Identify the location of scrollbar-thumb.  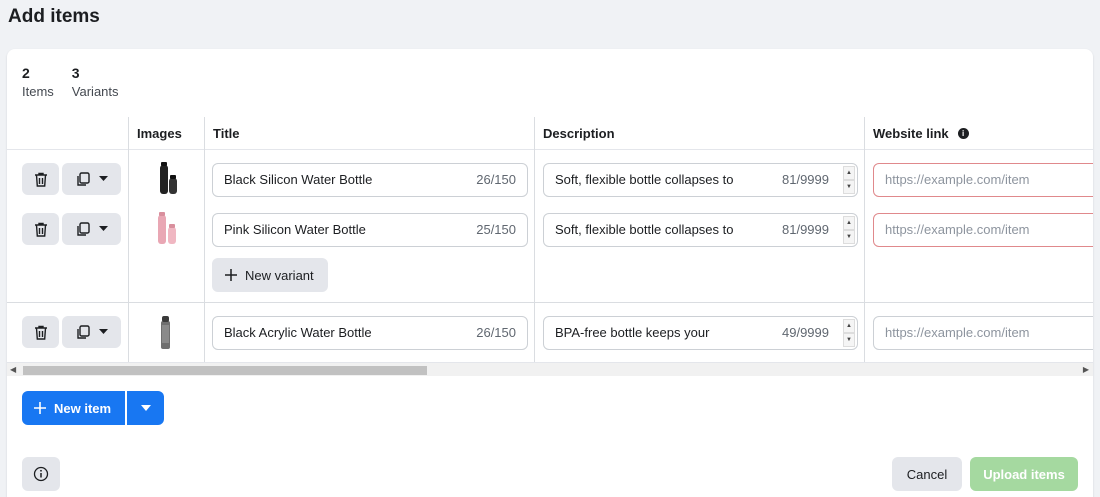
(225, 370).